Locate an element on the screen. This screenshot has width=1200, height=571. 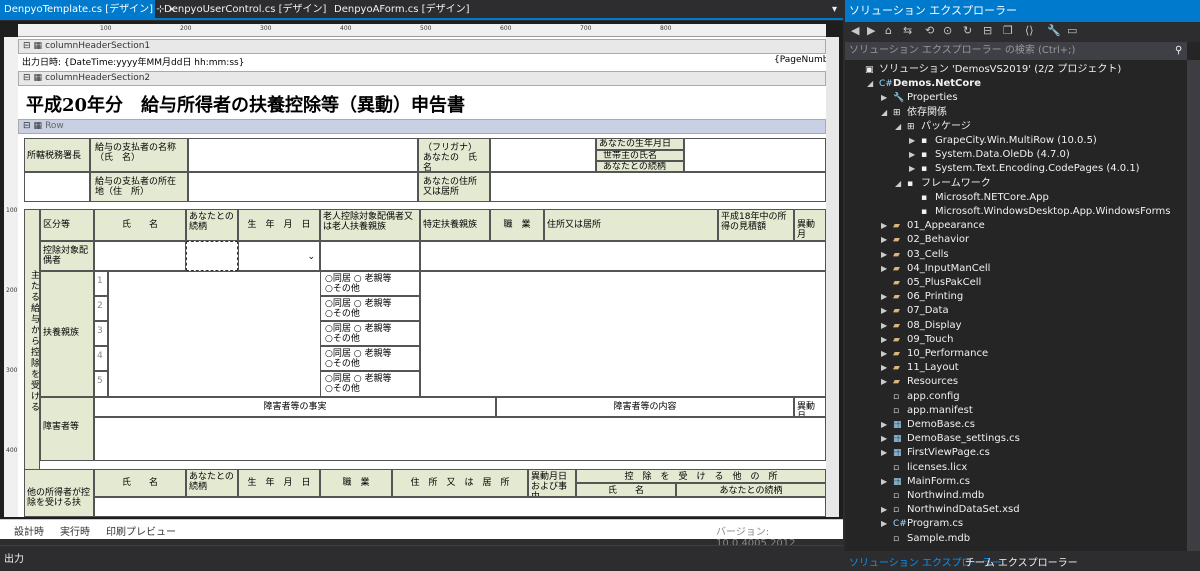
spouse-birth-dropdown: ⌄ is located at coordinates (279, 256).